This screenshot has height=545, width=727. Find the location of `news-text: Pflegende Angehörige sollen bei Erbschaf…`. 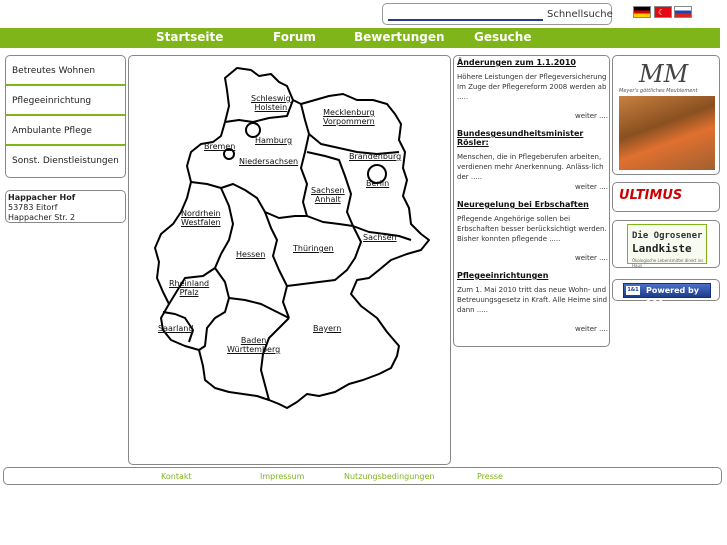

news-text: Pflegende Angehörige sollen bei Erbschaf… is located at coordinates (532, 229).